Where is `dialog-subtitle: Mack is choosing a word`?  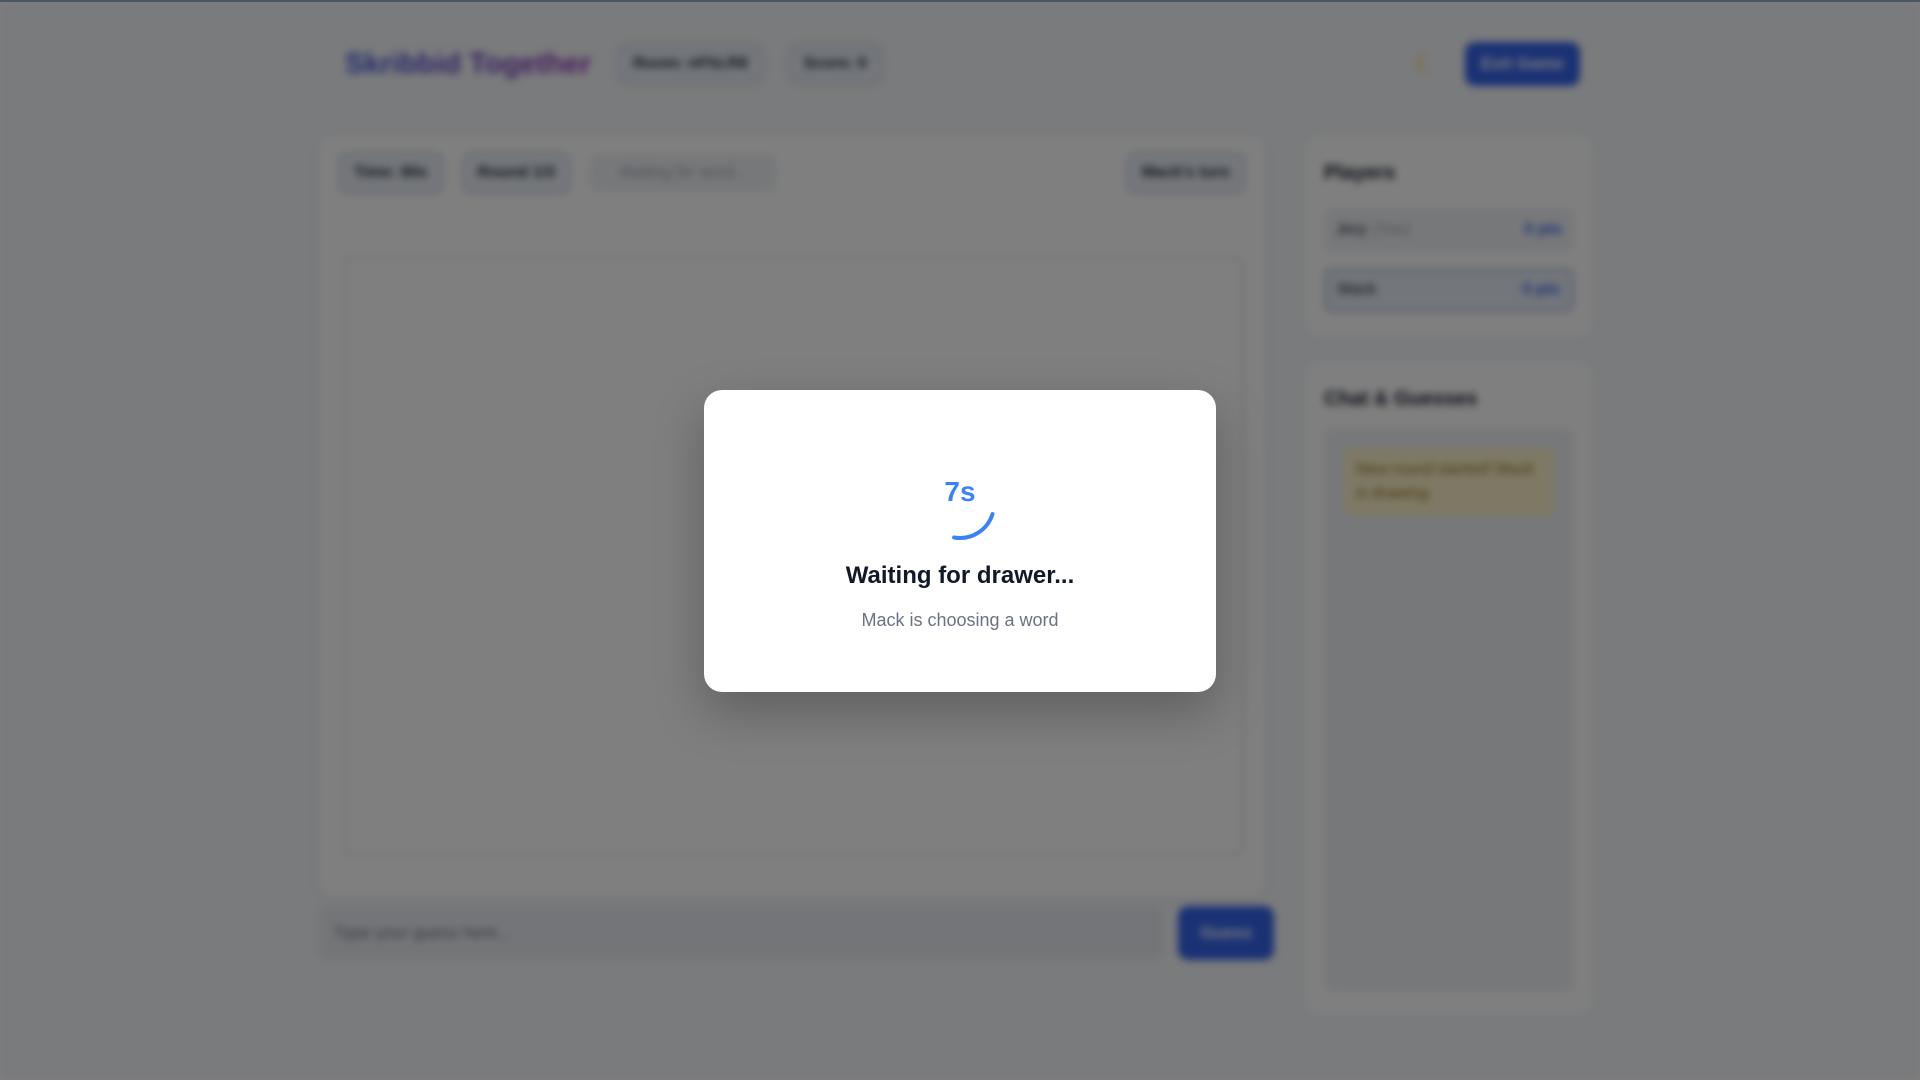
dialog-subtitle: Mack is choosing a word is located at coordinates (960, 620).